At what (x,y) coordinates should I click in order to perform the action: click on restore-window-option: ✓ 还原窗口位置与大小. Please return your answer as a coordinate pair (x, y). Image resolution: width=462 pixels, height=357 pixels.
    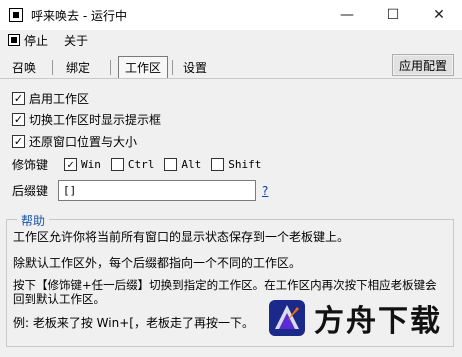
    Looking at the image, I should click on (74, 141).